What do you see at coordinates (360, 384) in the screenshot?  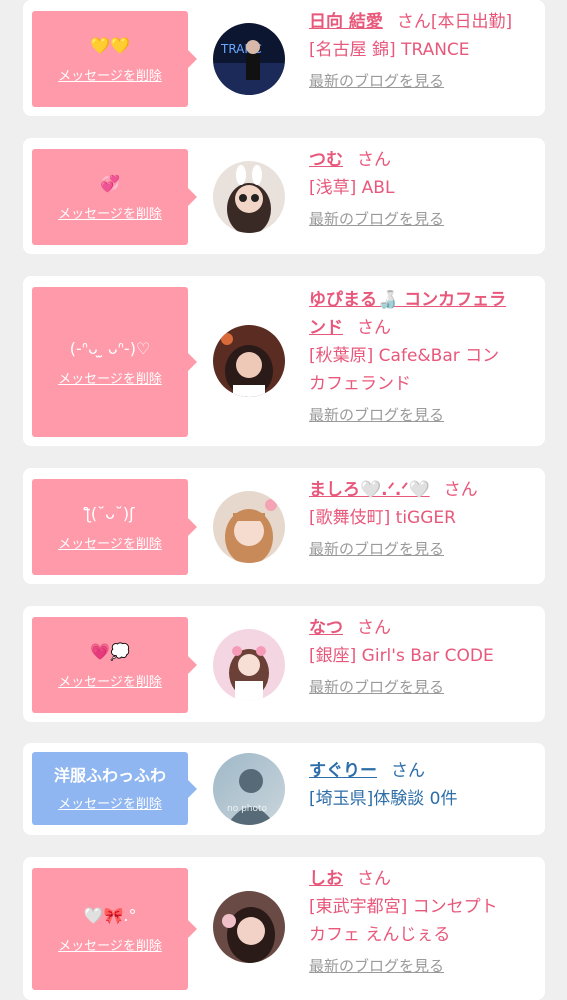 I see `shop-line-2: カフェランド` at bounding box center [360, 384].